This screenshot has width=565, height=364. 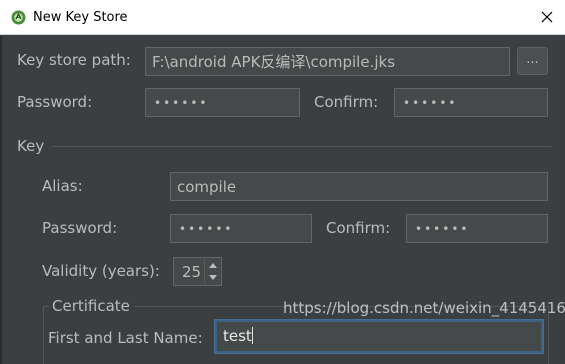 I want to click on window-edge, so click(x=1, y=200).